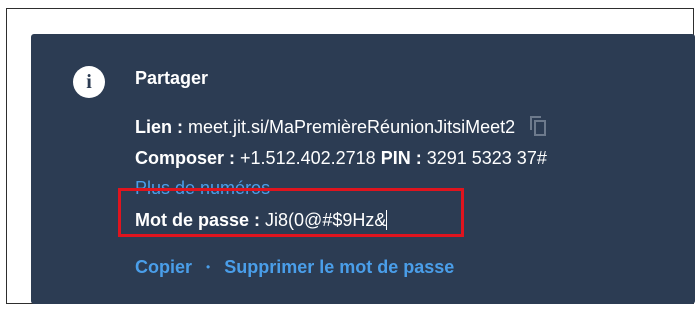  Describe the element at coordinates (486, 158) in the screenshot. I see `pin-value: 3291 5323 37#` at that location.